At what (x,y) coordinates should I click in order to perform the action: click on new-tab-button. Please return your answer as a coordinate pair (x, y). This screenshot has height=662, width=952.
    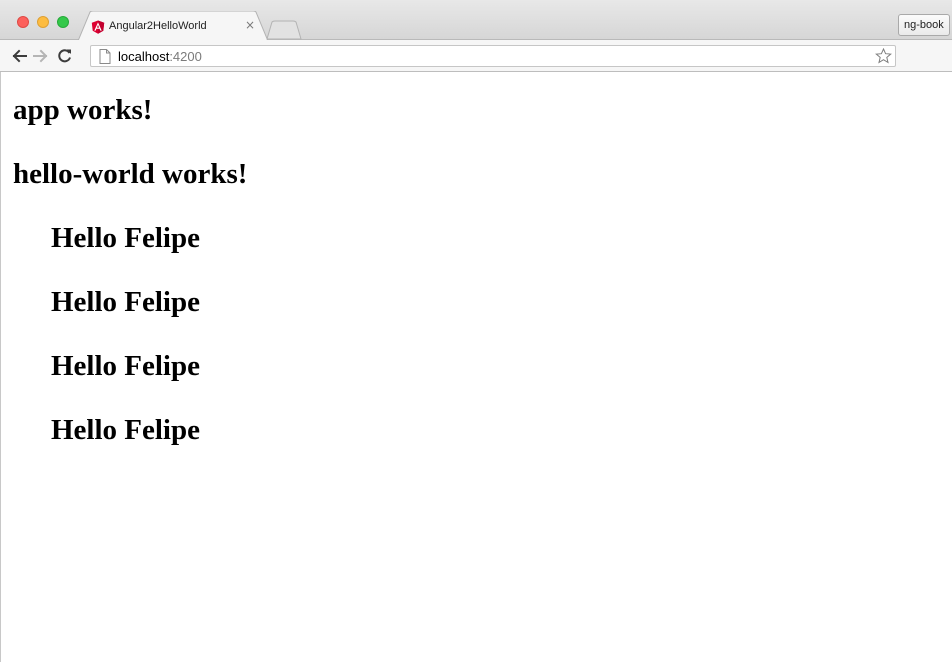
    Looking at the image, I should click on (284, 30).